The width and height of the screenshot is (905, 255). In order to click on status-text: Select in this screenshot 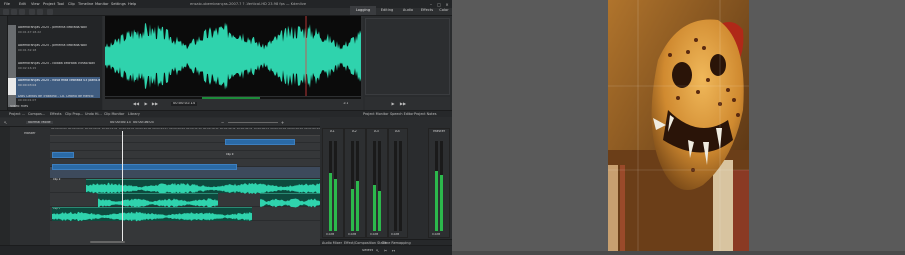, I will do `click(368, 250)`.